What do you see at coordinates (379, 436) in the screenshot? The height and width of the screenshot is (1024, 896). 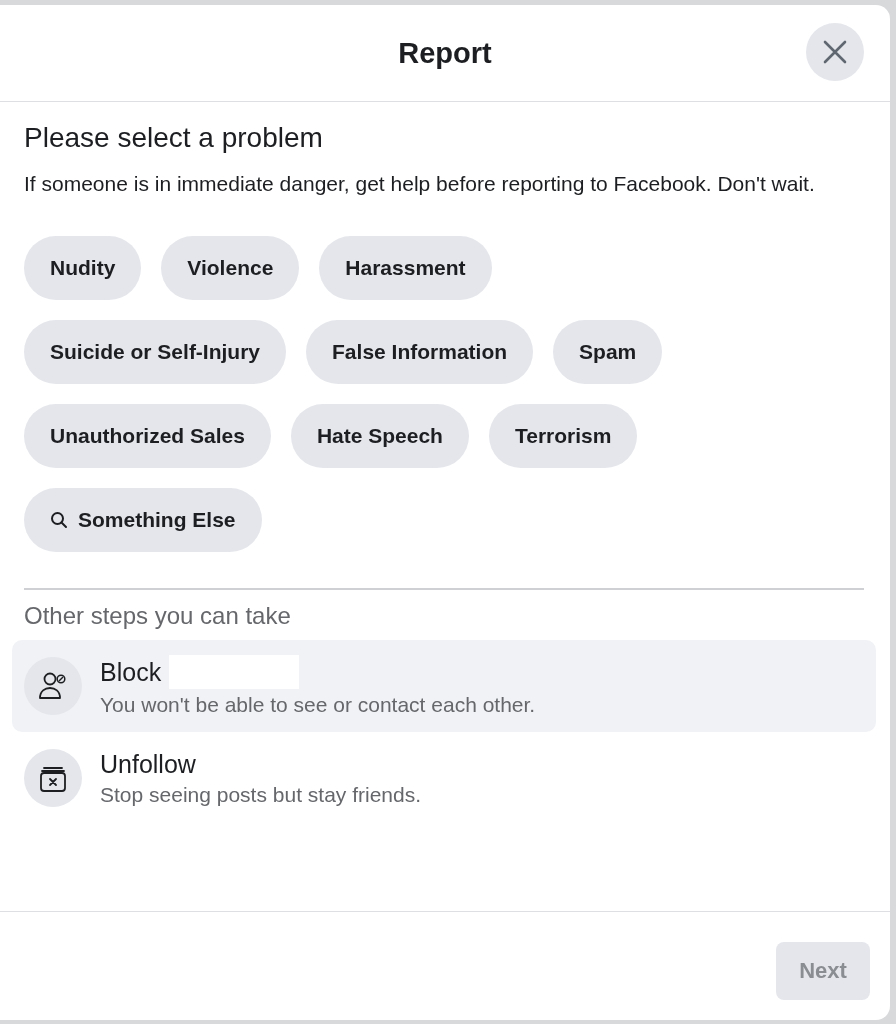 I see `problem-chip: Hate Speech` at bounding box center [379, 436].